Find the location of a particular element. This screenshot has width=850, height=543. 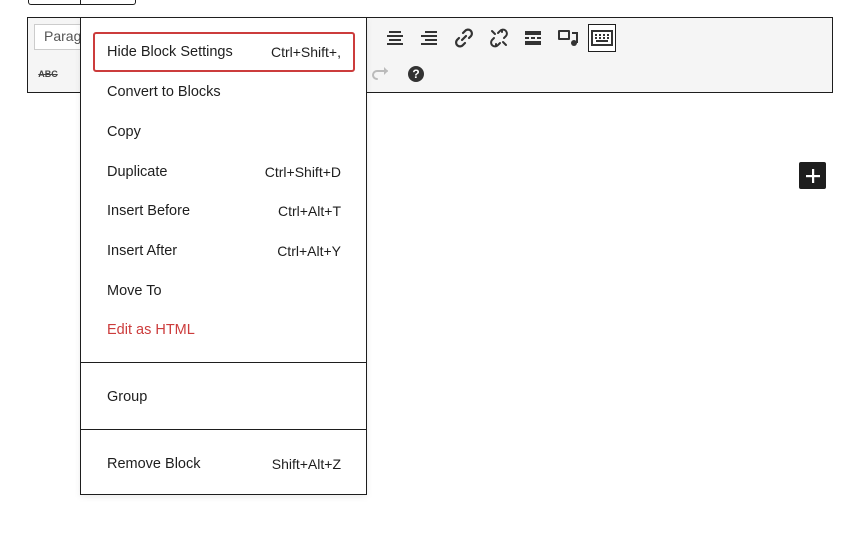

add-media-icon is located at coordinates (568, 38).